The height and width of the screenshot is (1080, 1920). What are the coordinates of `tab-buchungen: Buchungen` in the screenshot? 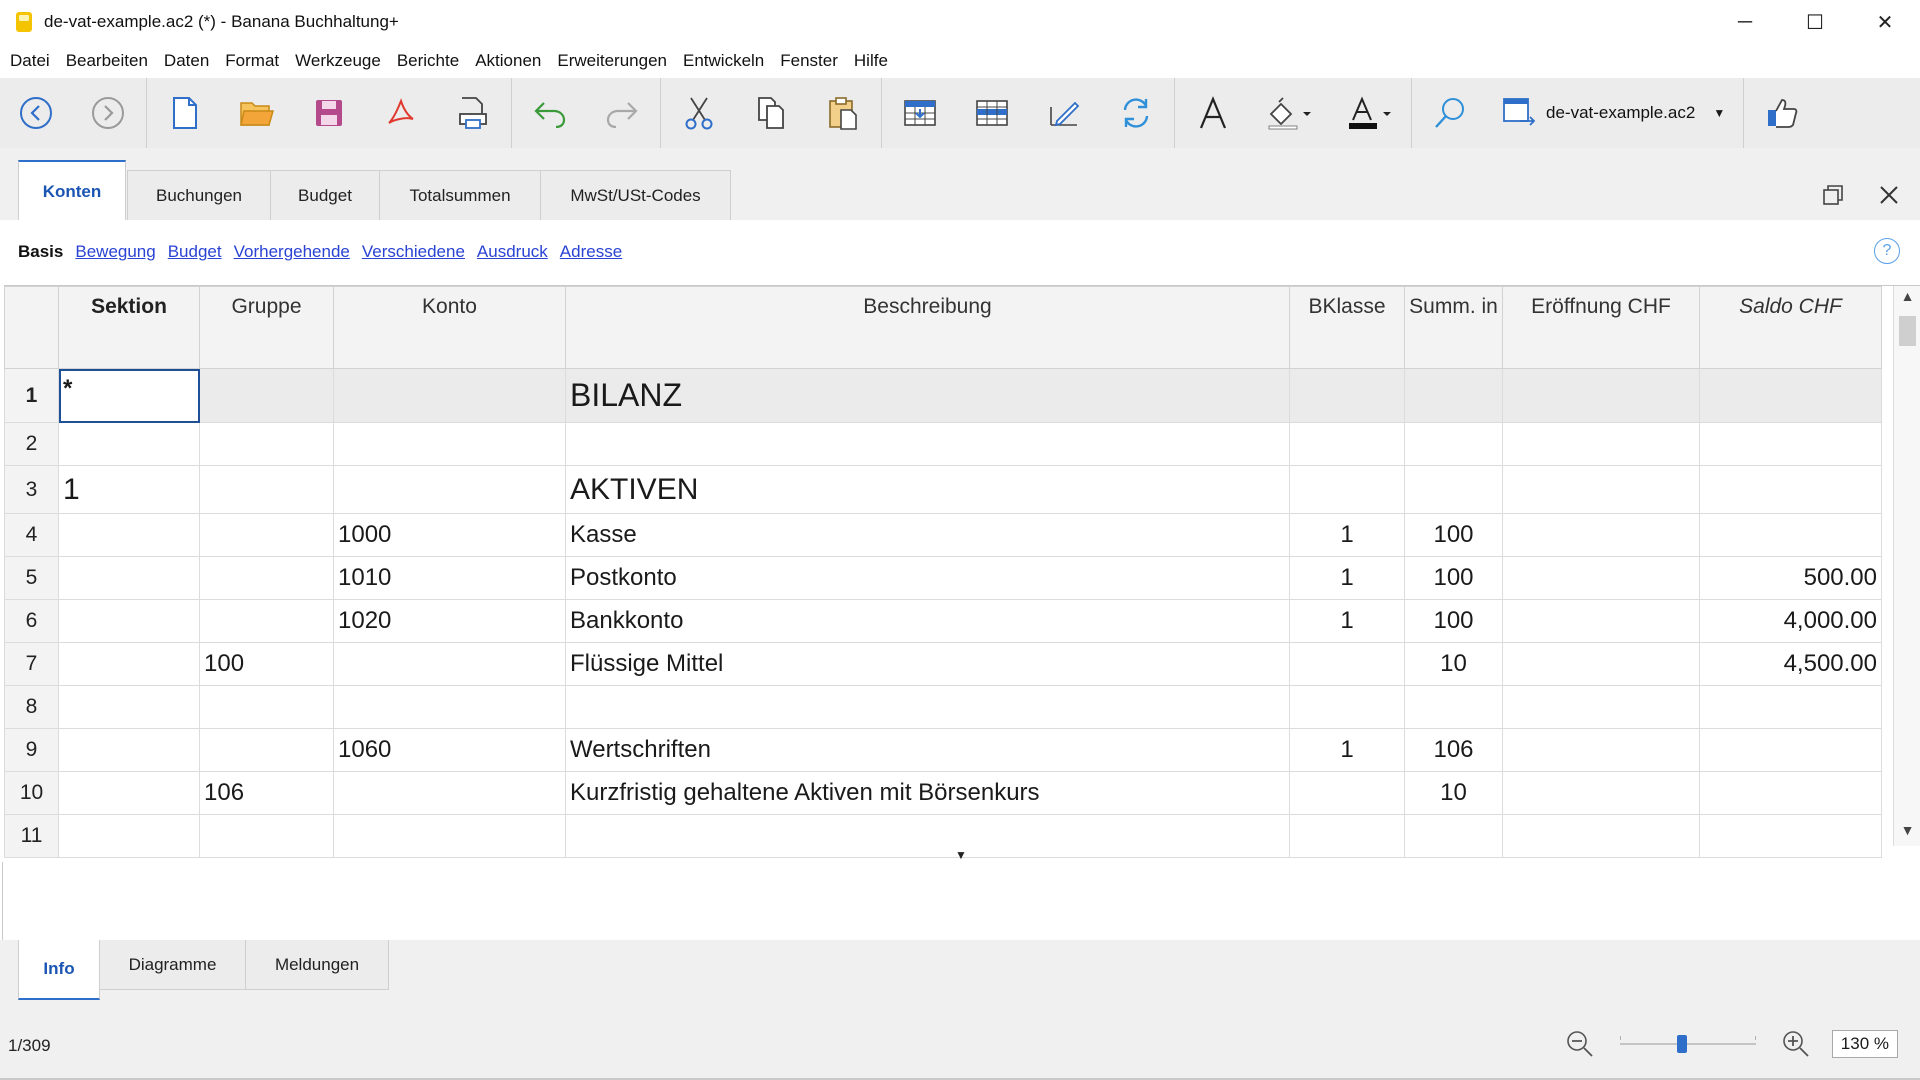 It's located at (199, 195).